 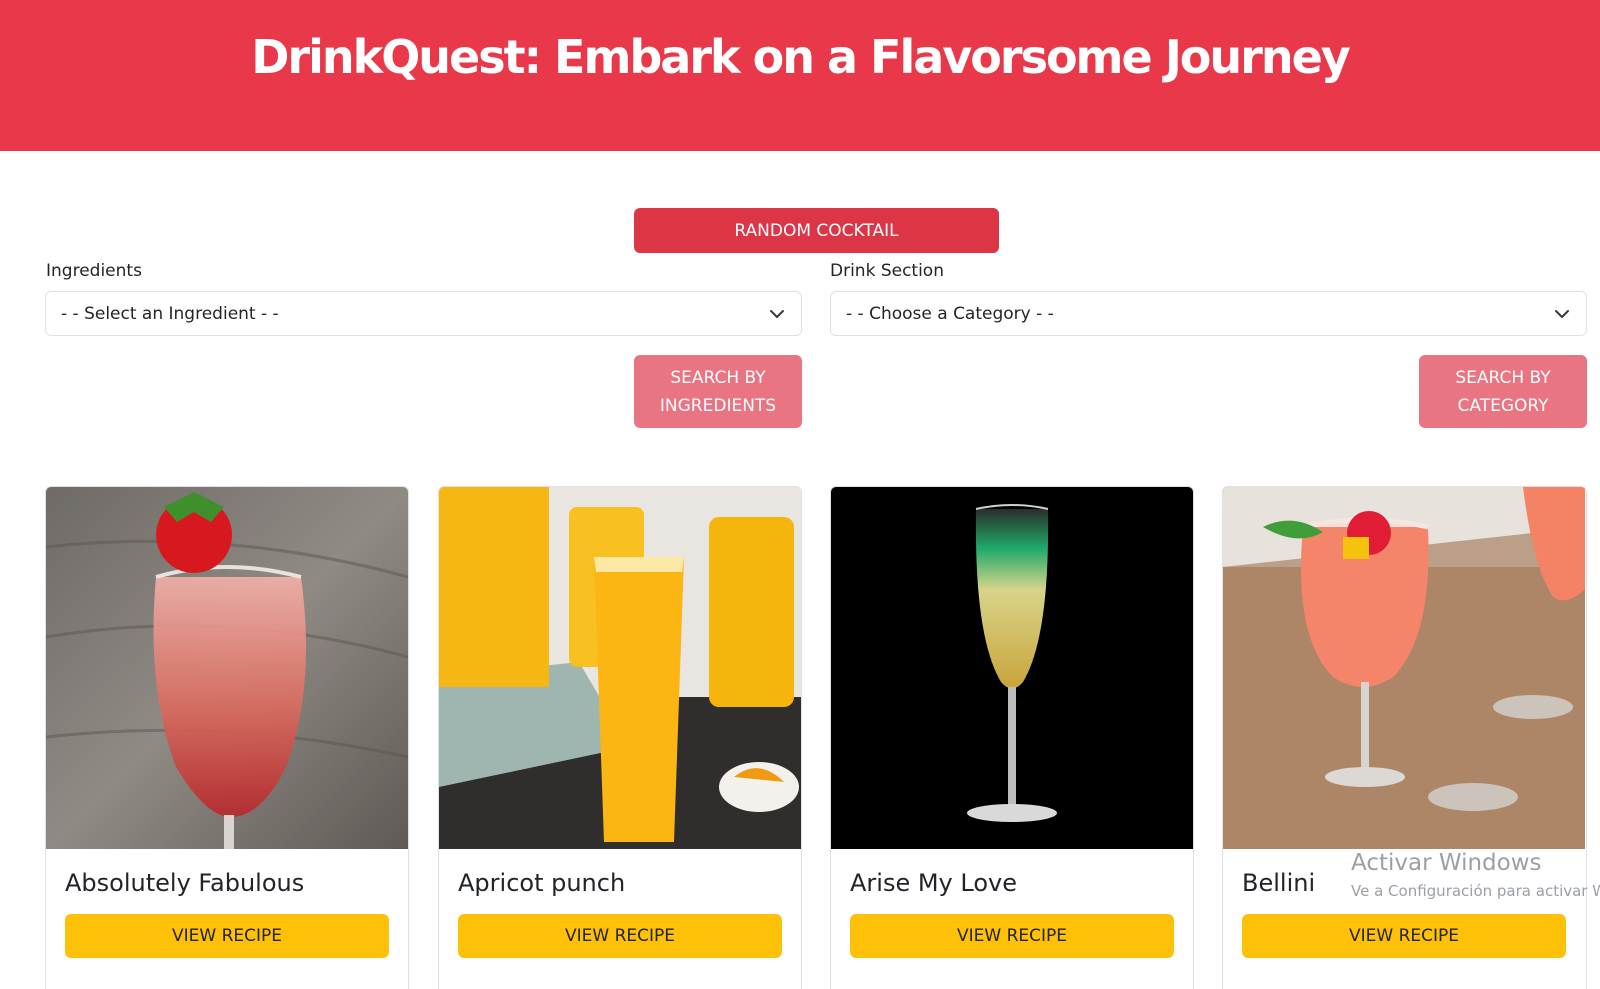 I want to click on ingredient-select-value: - - Select an Ingredient - -, so click(x=170, y=313).